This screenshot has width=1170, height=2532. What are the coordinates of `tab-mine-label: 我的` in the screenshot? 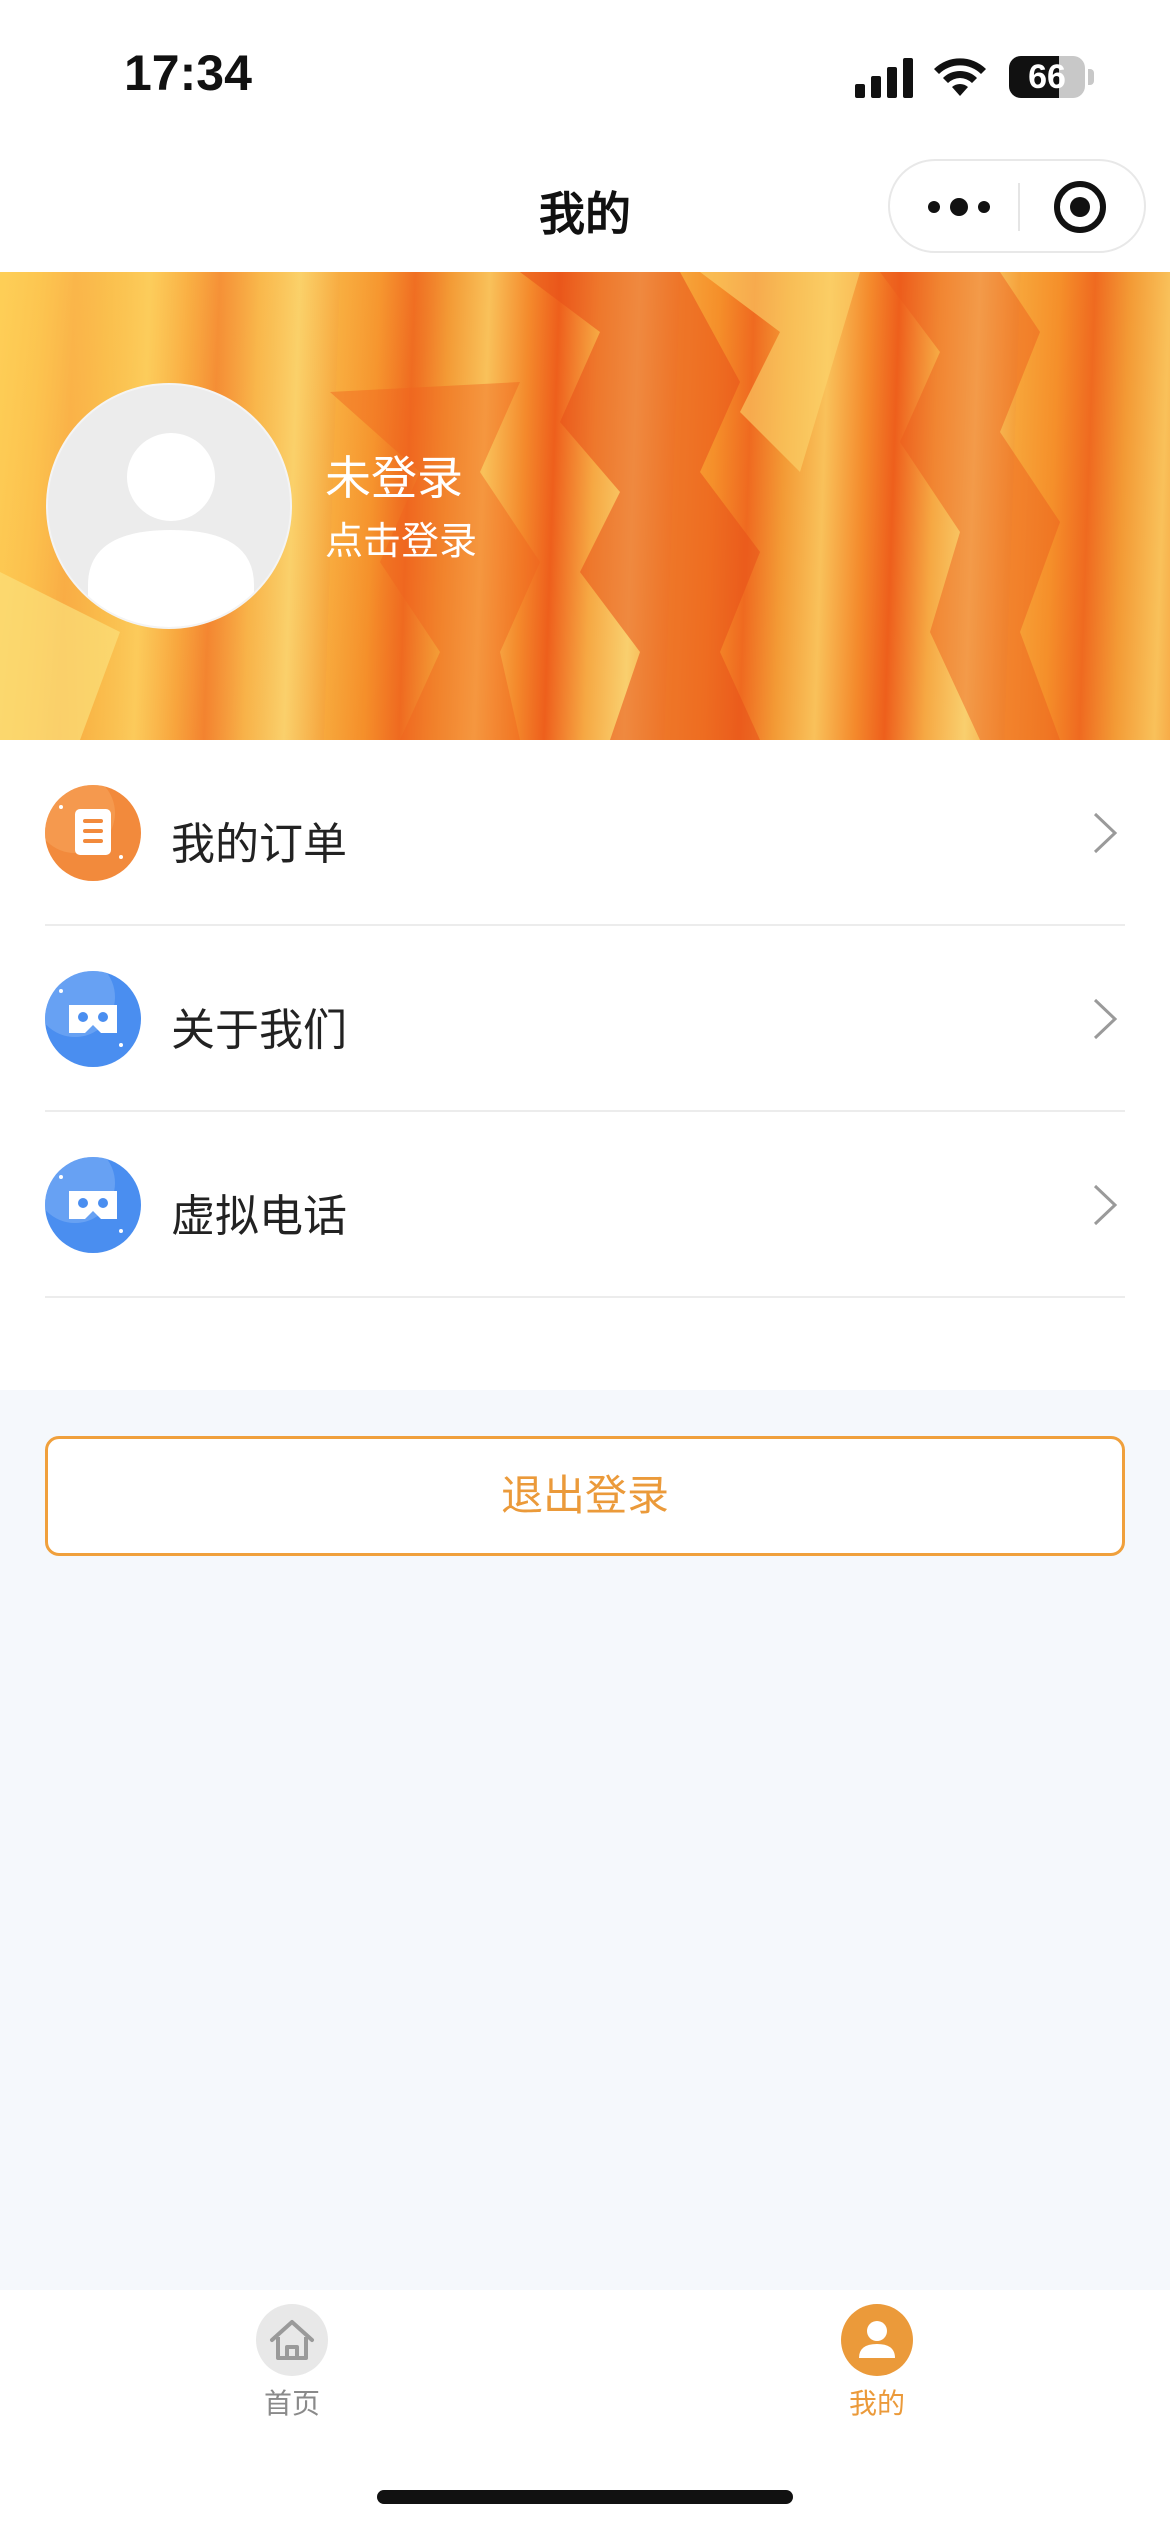 It's located at (876, 2403).